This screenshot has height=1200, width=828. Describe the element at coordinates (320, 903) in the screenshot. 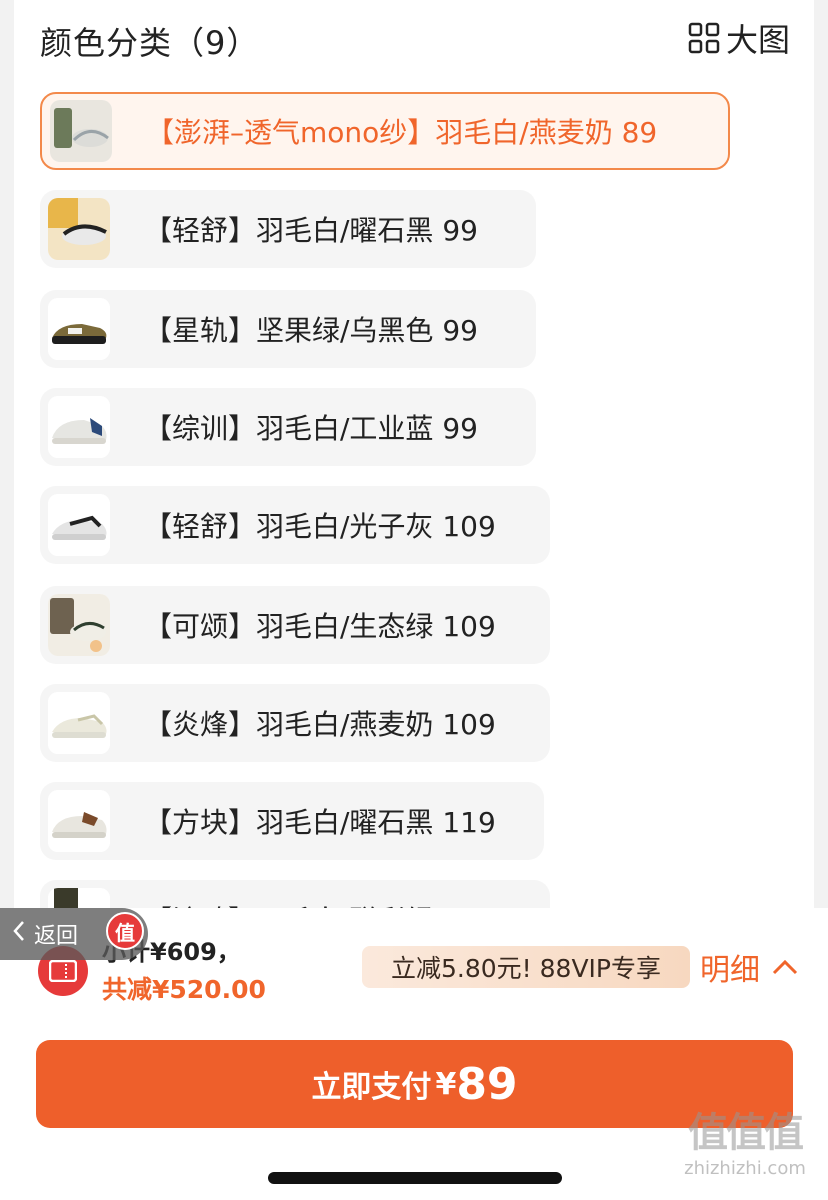

I see `variant-label: 【涂鸦】羽毛白/聪彩绿 119` at that location.